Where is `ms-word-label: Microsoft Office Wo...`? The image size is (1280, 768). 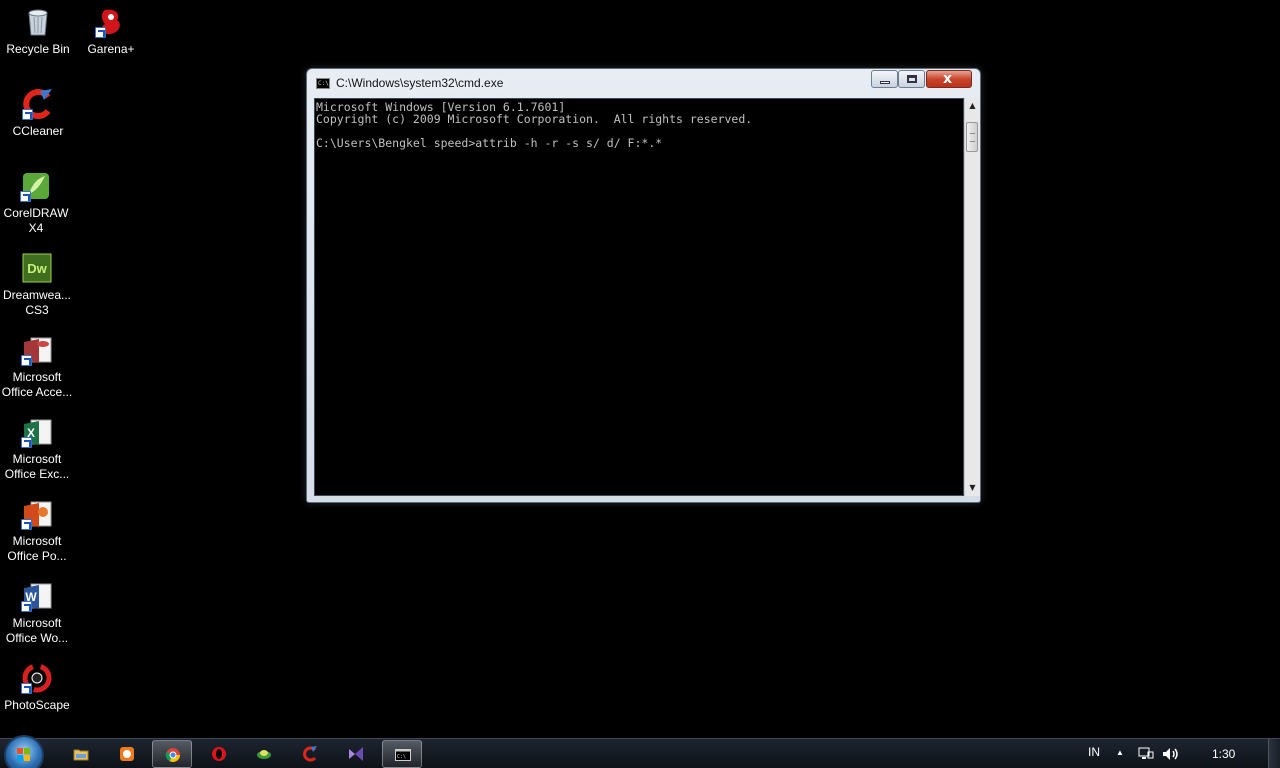
ms-word-label: Microsoft Office Wo... is located at coordinates (37, 630).